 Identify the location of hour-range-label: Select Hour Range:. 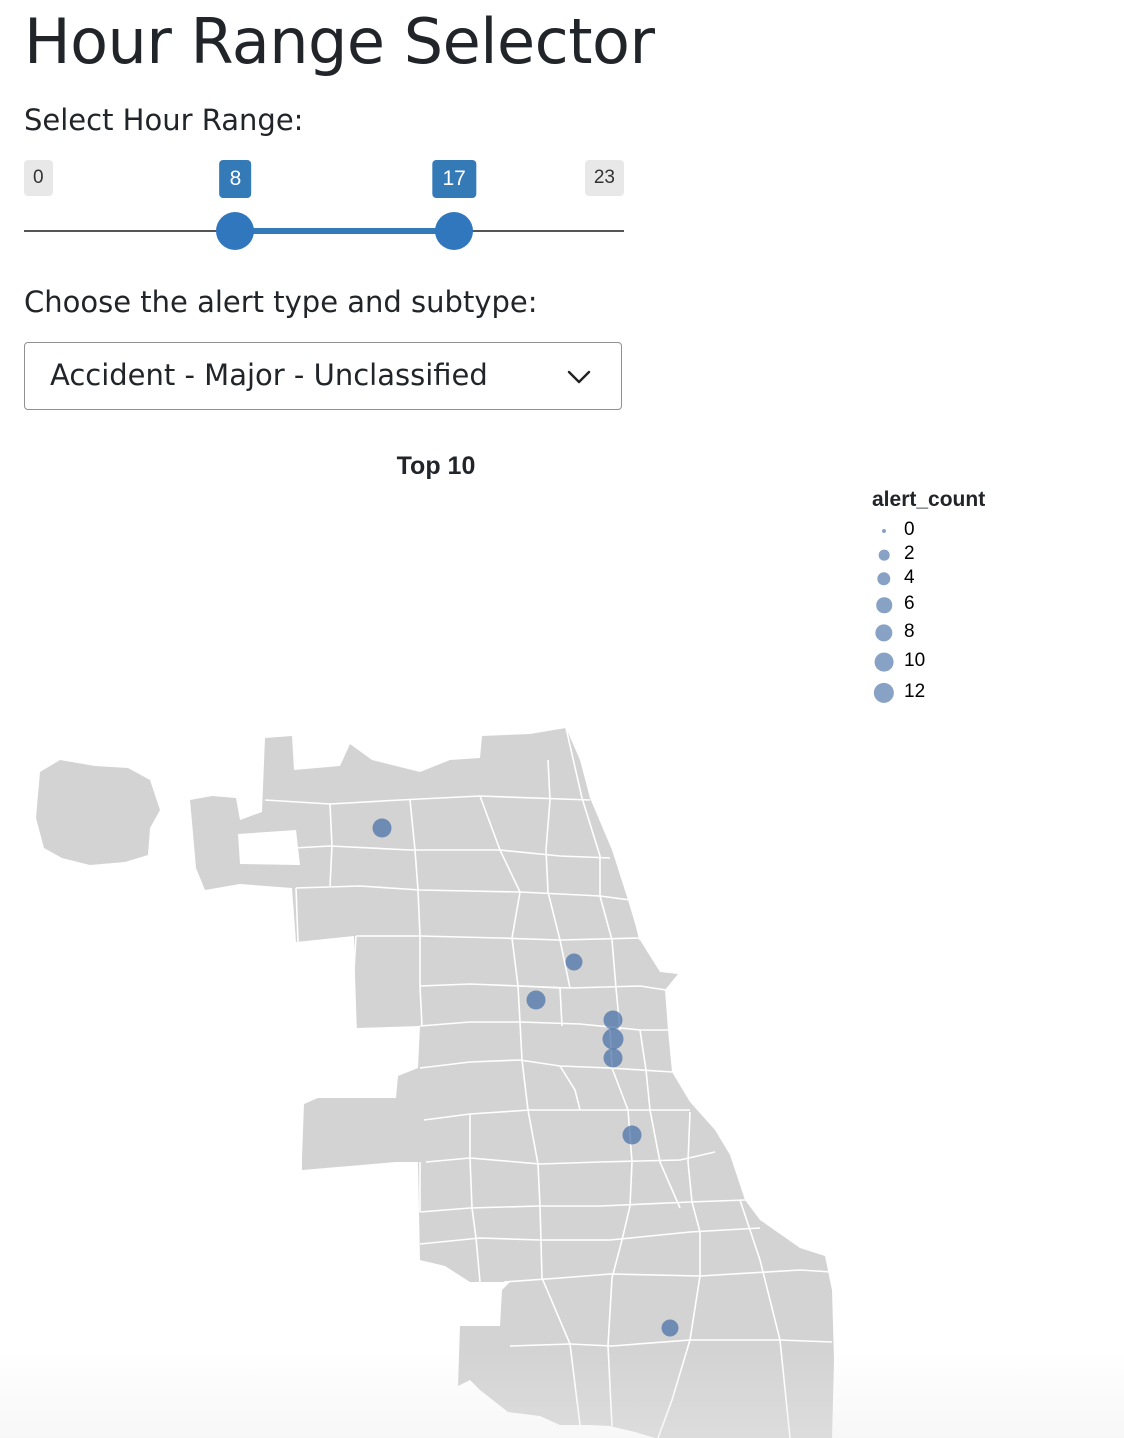
(164, 120).